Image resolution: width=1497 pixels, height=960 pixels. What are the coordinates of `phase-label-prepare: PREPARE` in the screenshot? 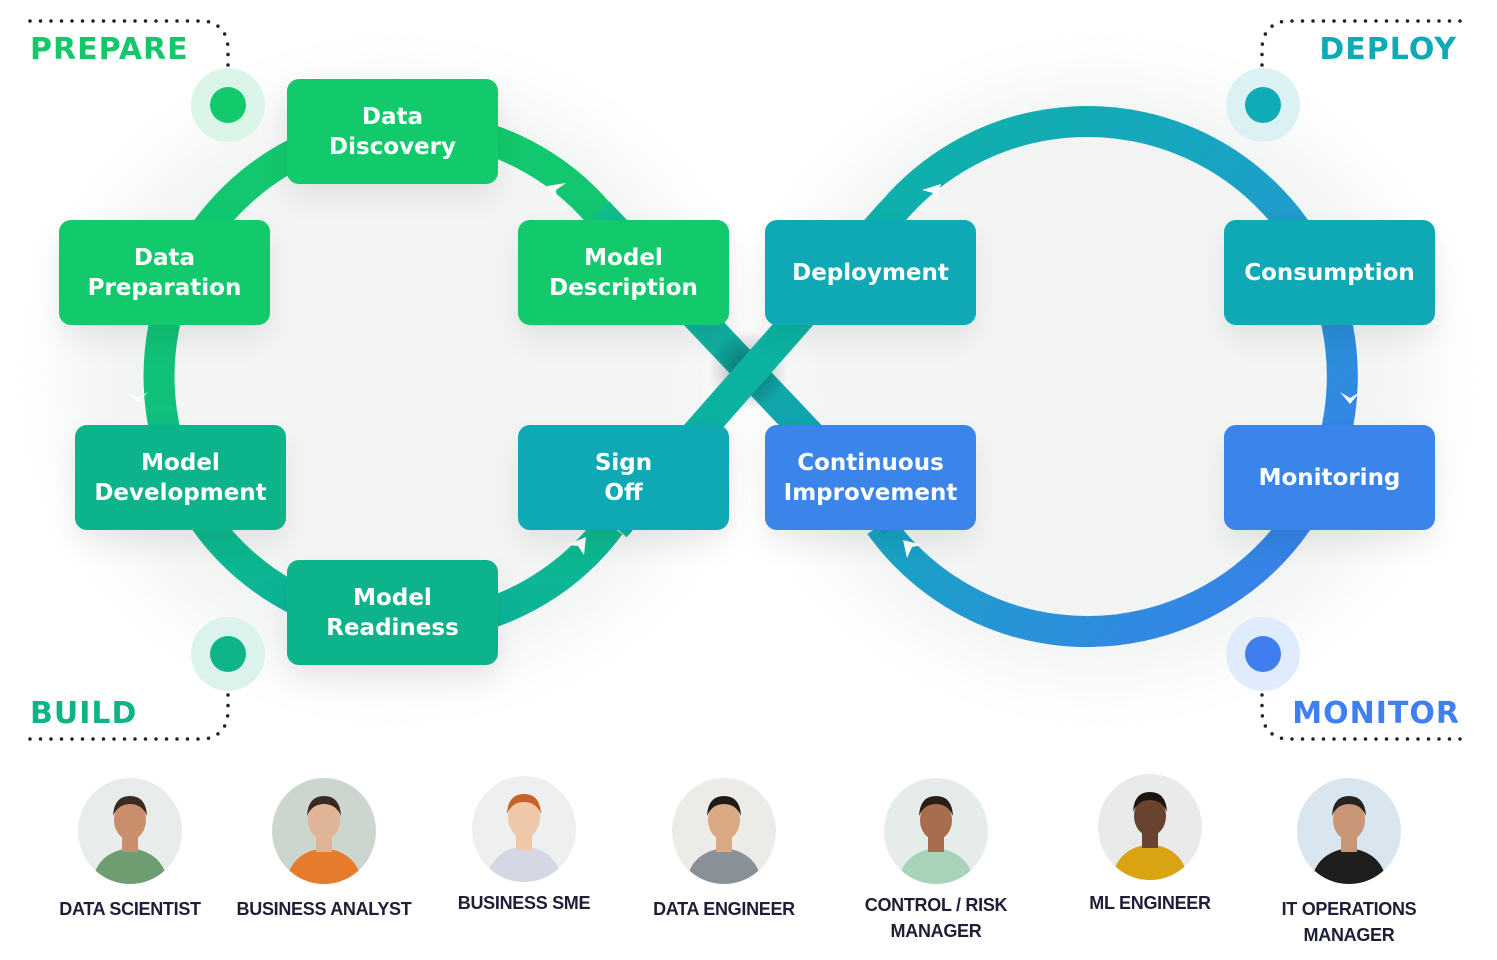 It's located at (109, 49).